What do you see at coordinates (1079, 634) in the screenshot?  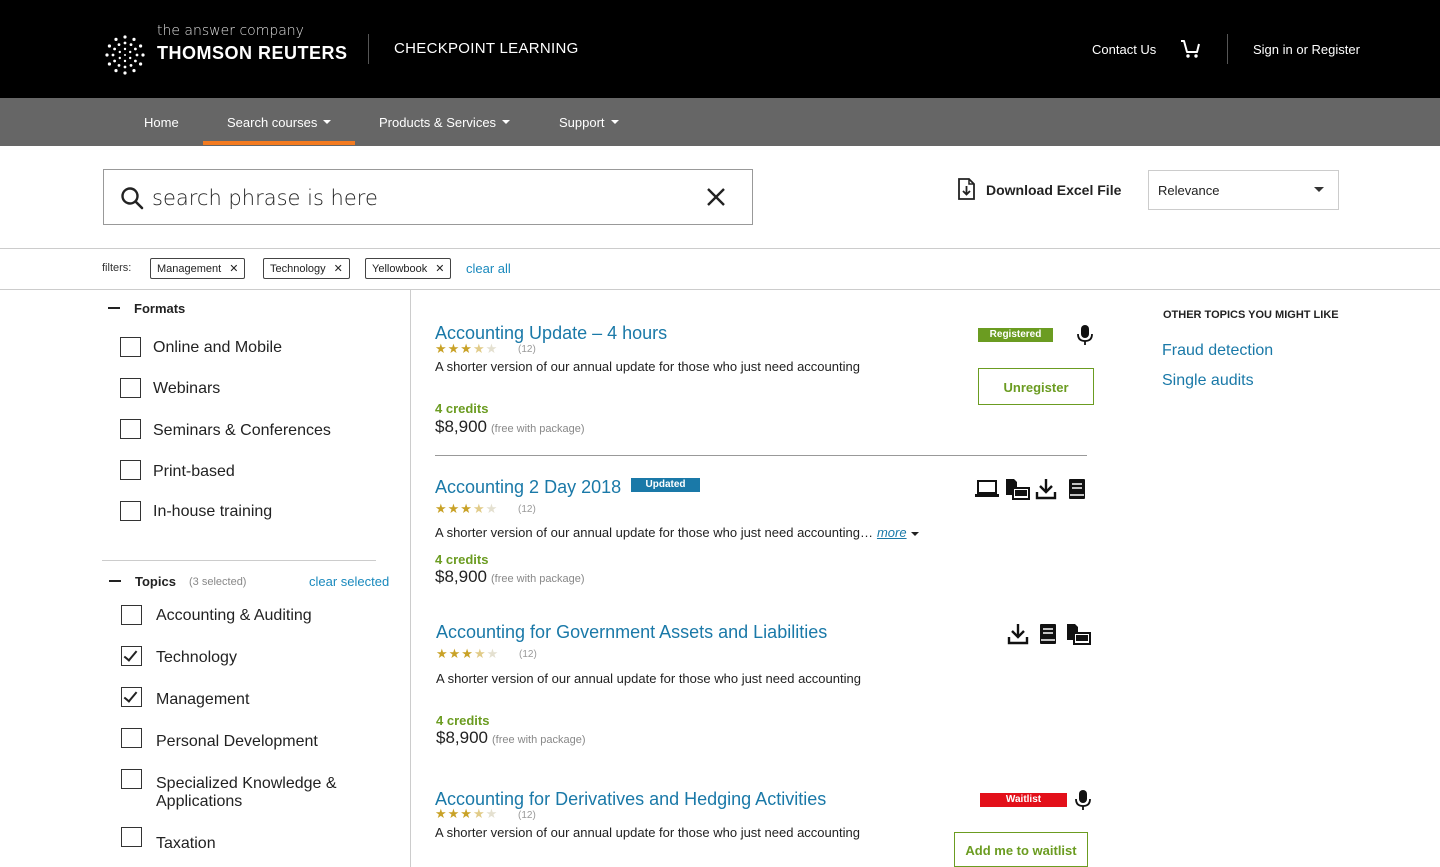 I see `print-mobile-icon` at bounding box center [1079, 634].